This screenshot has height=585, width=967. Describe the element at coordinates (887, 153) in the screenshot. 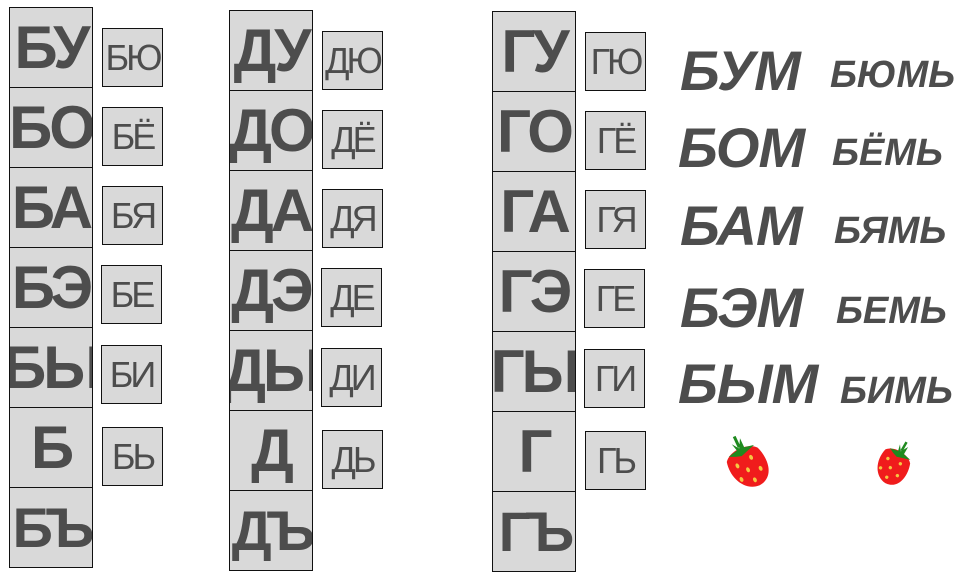

I see `word-soft: БЁМЬ` at that location.